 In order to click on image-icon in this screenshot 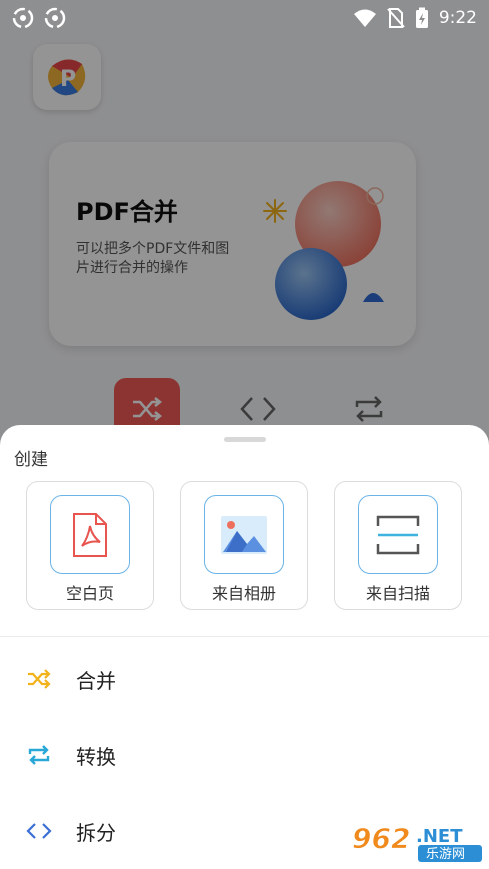, I will do `click(244, 534)`.